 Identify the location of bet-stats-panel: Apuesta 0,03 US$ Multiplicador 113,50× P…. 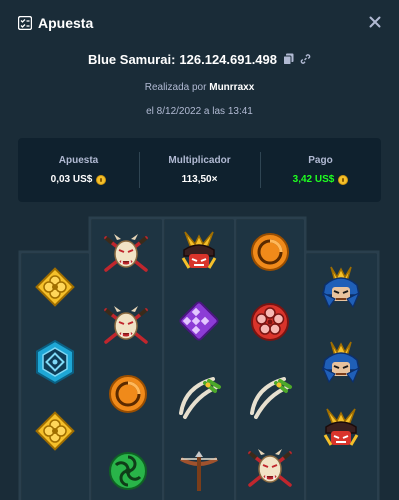
(199, 170).